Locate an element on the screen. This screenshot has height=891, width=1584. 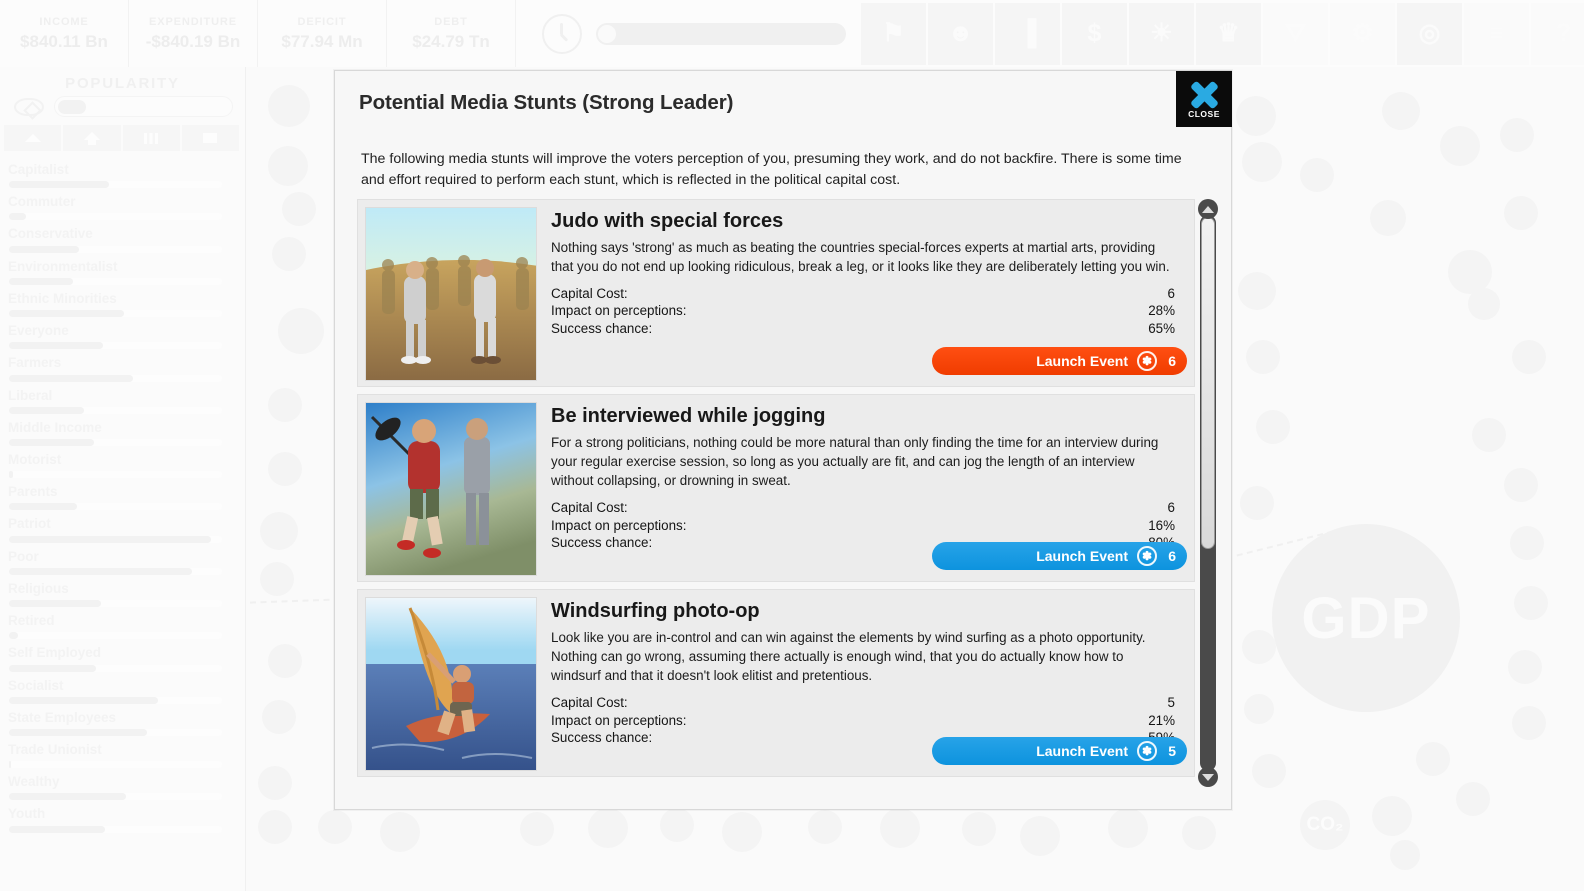
game-speed-control is located at coordinates (694, 33).